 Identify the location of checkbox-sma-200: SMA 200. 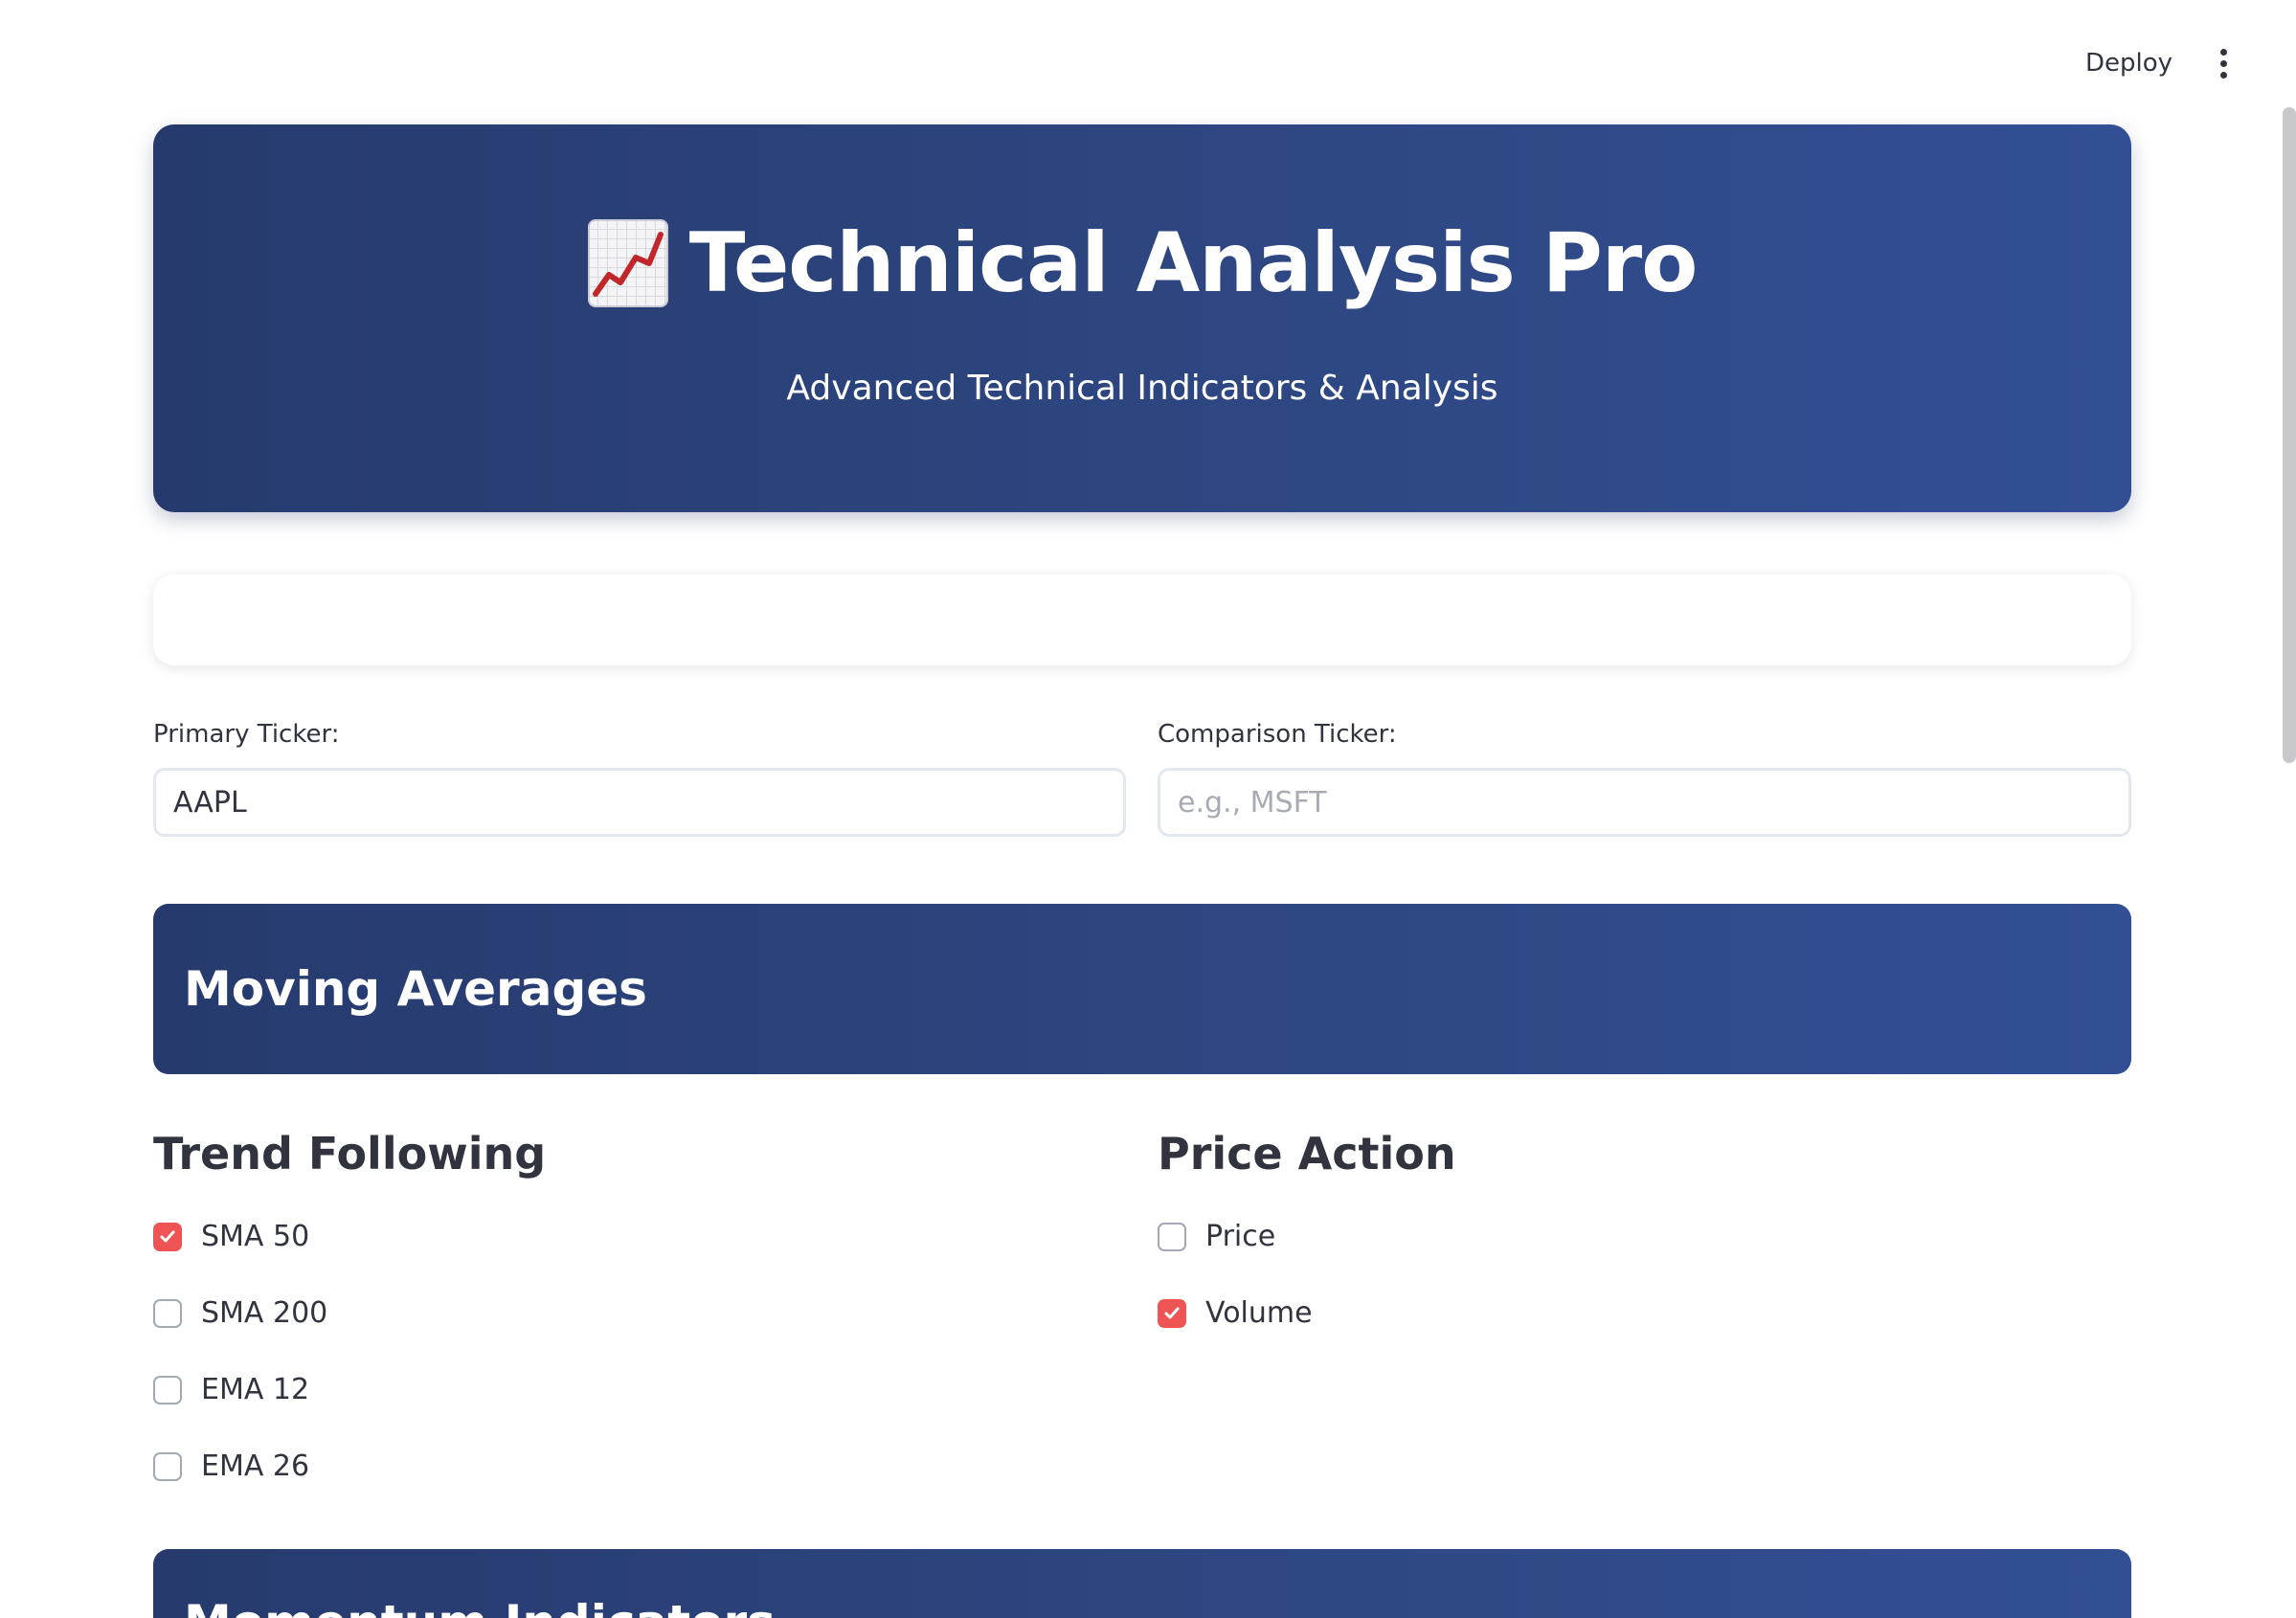
(240, 1313).